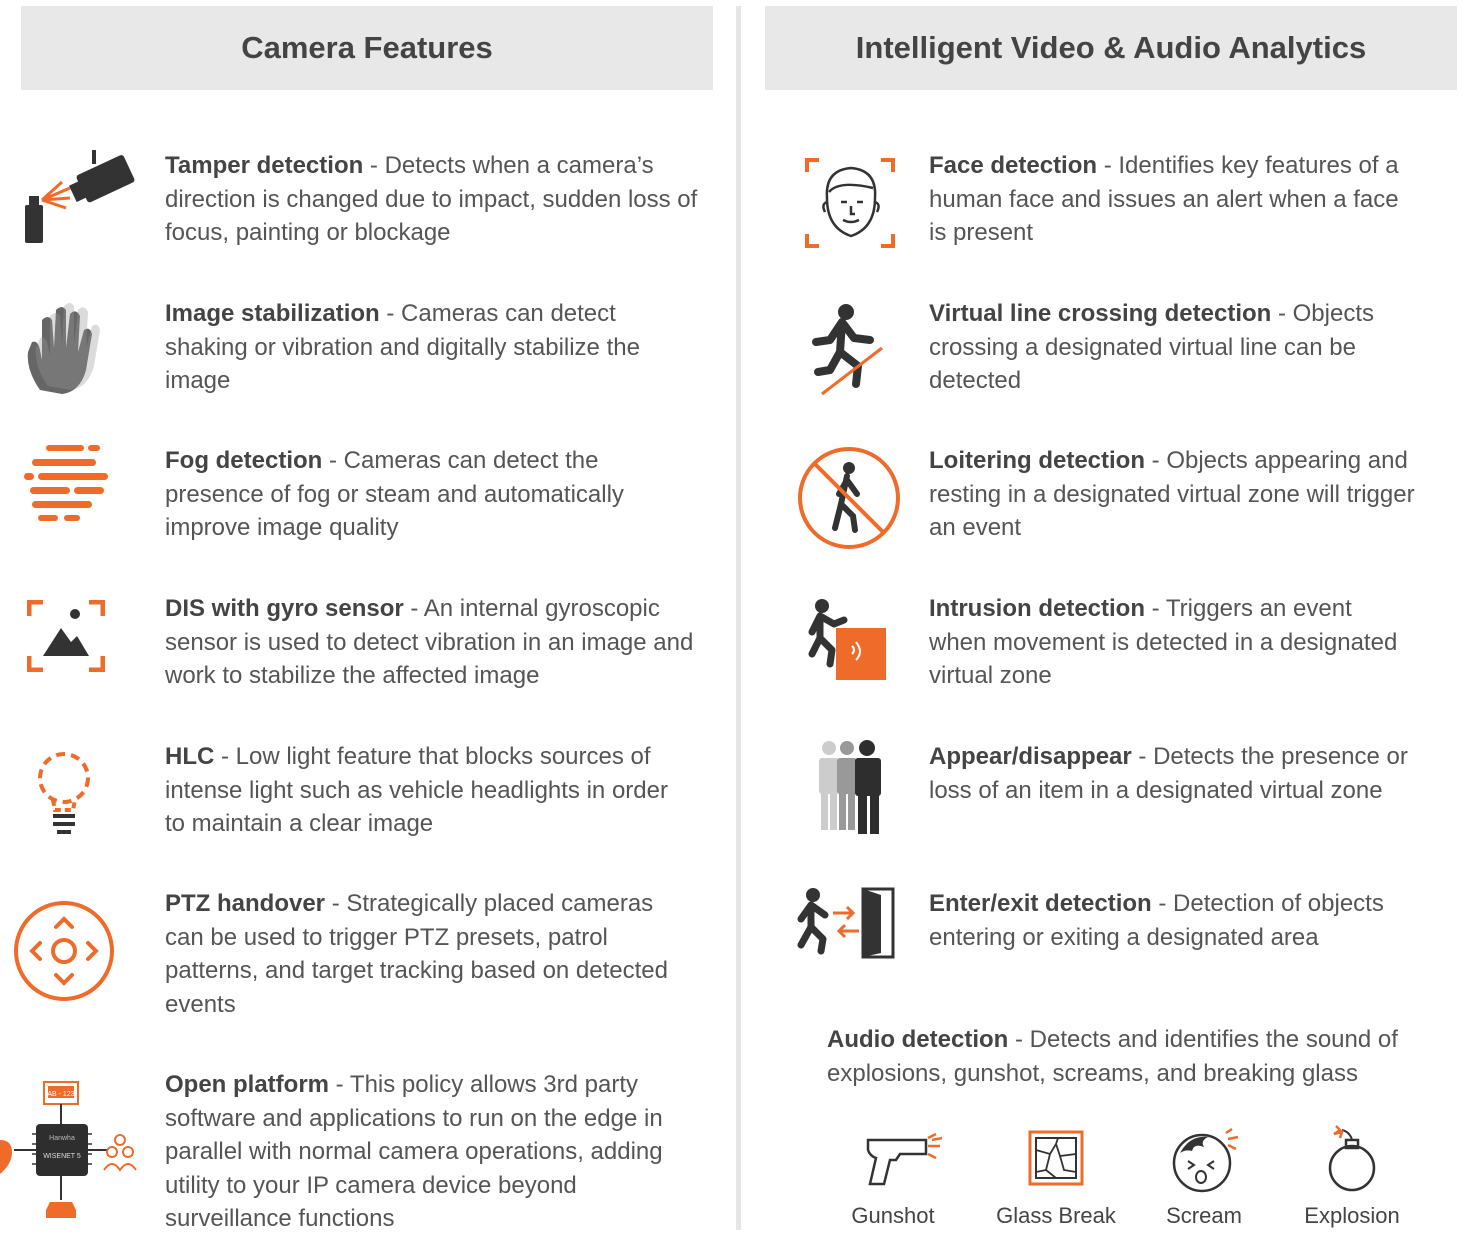  What do you see at coordinates (1100, 313) in the screenshot?
I see `feature-name: Virtual line crossing detection` at bounding box center [1100, 313].